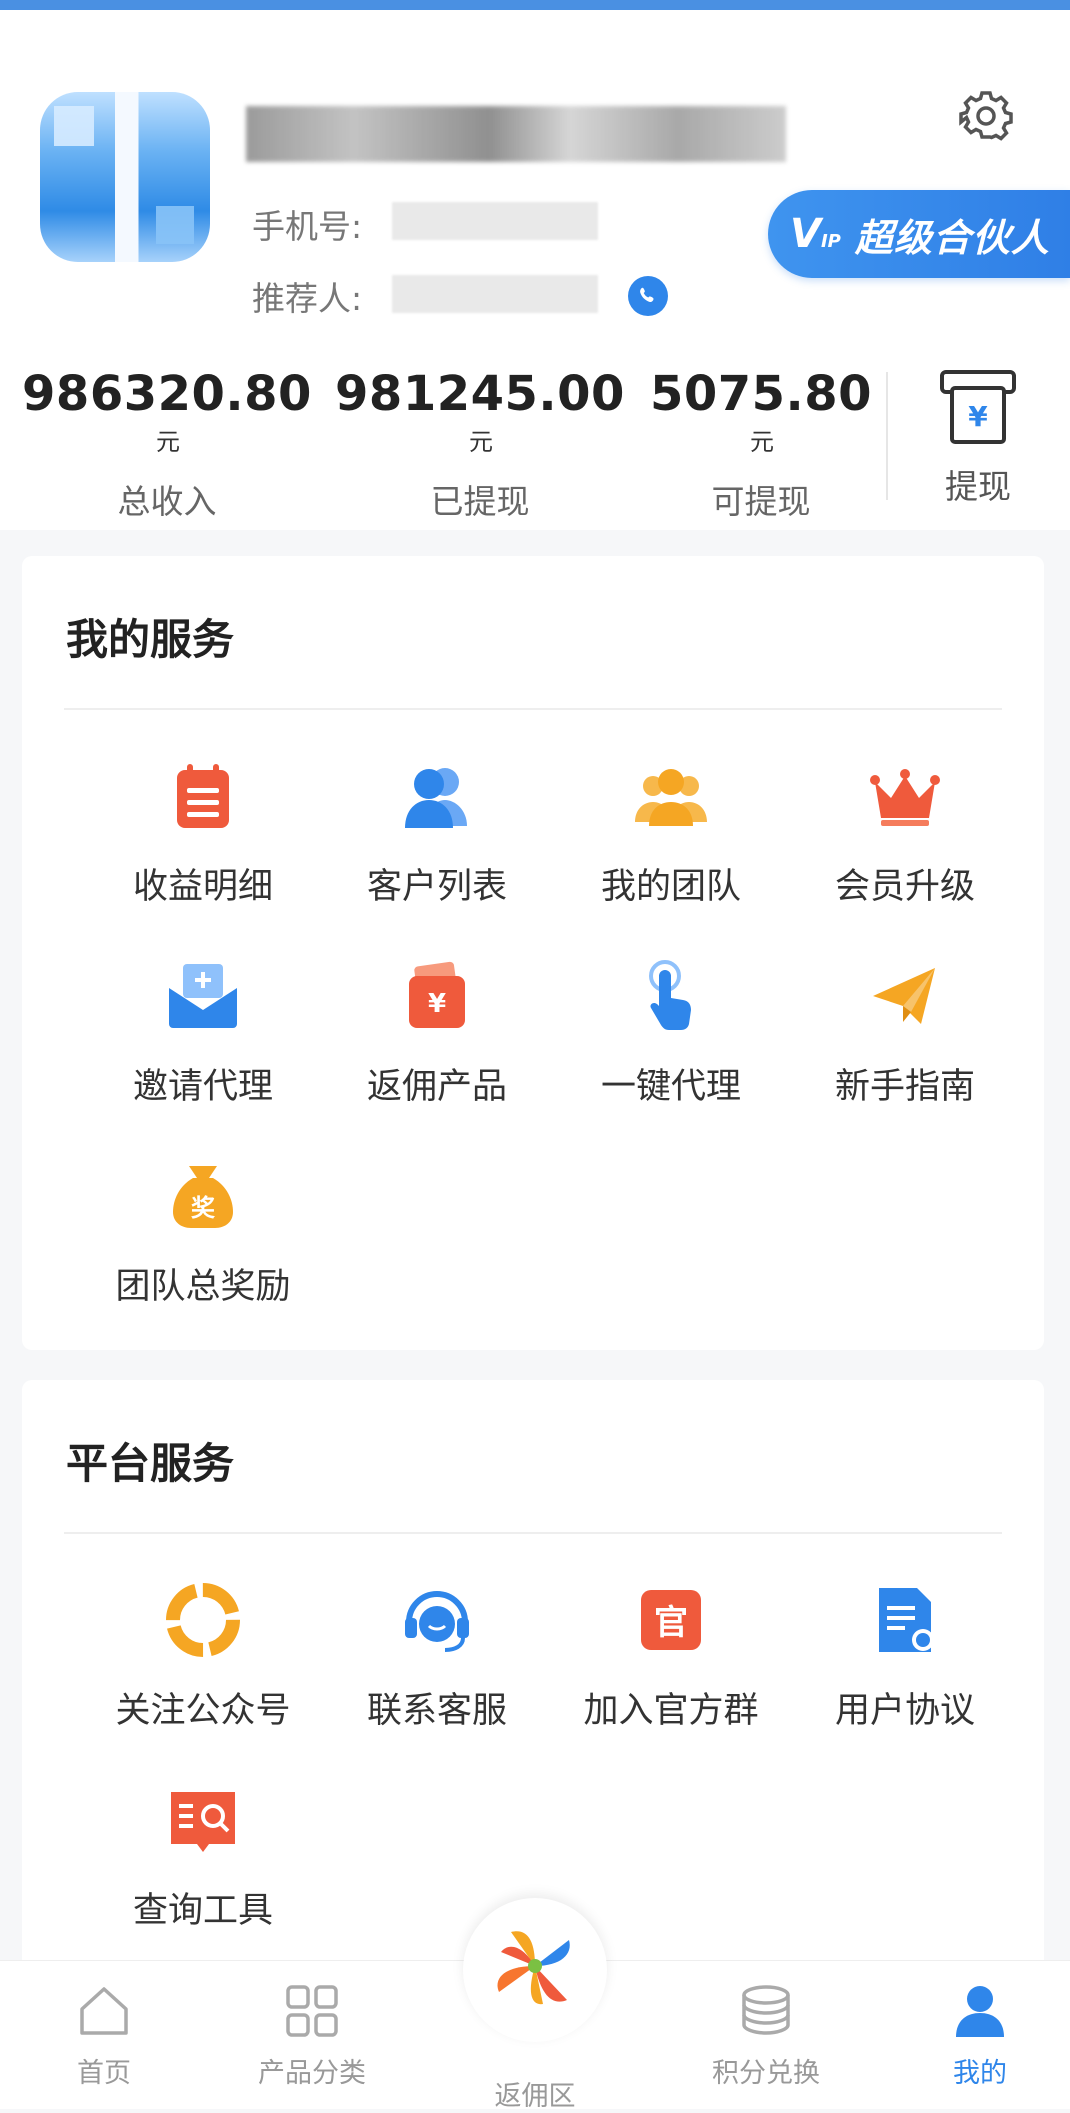  Describe the element at coordinates (495, 221) in the screenshot. I see `phone-value-blurred` at that location.